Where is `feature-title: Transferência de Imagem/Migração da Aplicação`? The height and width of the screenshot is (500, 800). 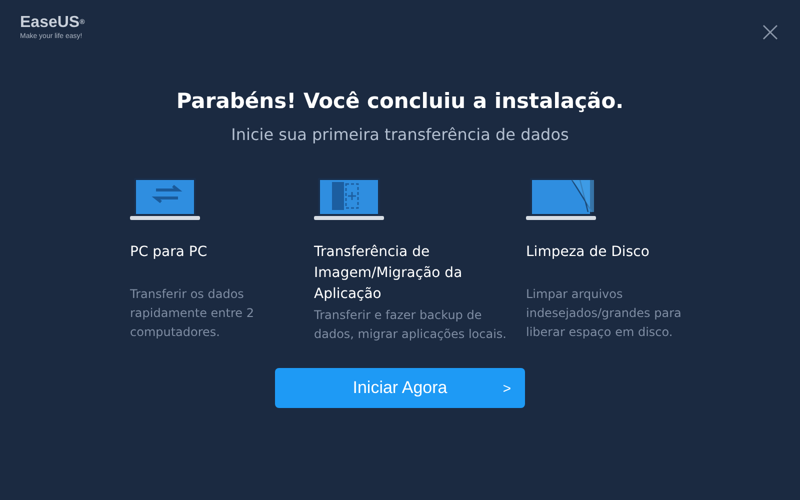
feature-title: Transferência de Imagem/Migração da Aplicação is located at coordinates (389, 273).